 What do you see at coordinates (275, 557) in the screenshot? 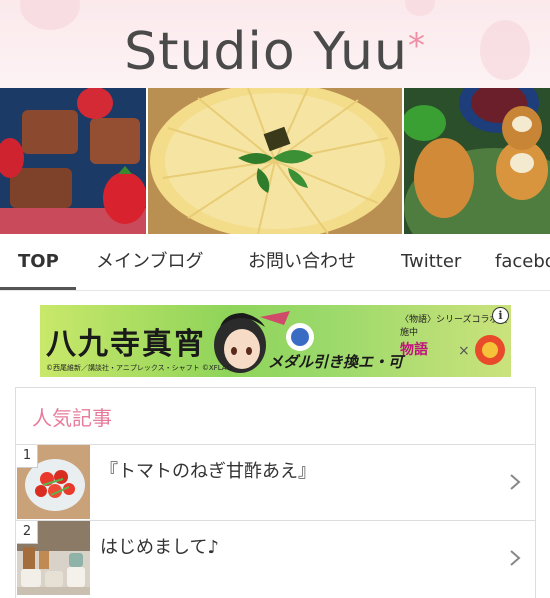
I see `list-item: 2 はじめまして♪` at bounding box center [275, 557].